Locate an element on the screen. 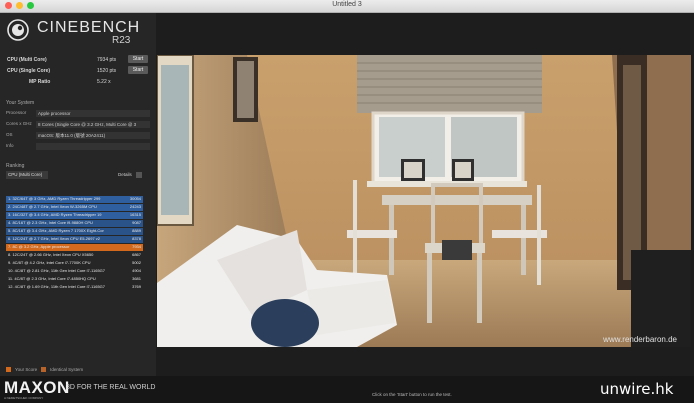 The width and height of the screenshot is (694, 403). your-score-swatch is located at coordinates (8, 369).